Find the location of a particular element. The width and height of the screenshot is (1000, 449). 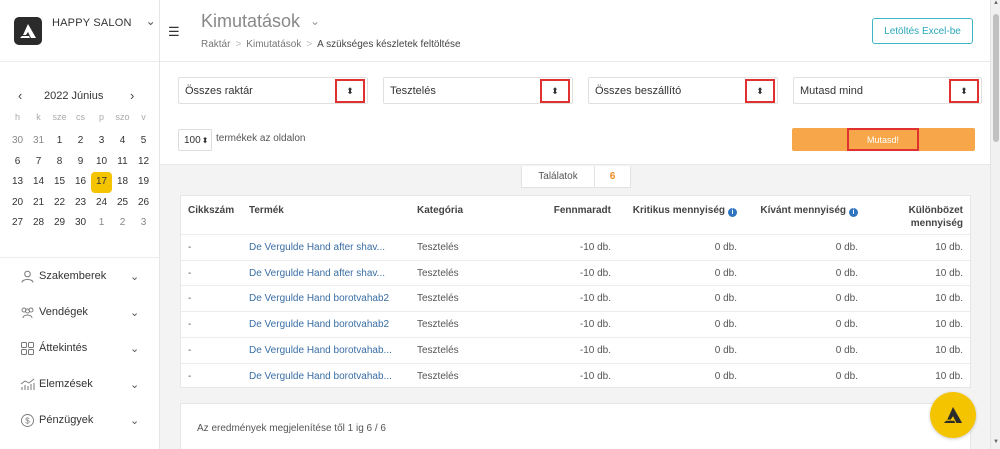

calendar-day: 16 is located at coordinates (80, 182).